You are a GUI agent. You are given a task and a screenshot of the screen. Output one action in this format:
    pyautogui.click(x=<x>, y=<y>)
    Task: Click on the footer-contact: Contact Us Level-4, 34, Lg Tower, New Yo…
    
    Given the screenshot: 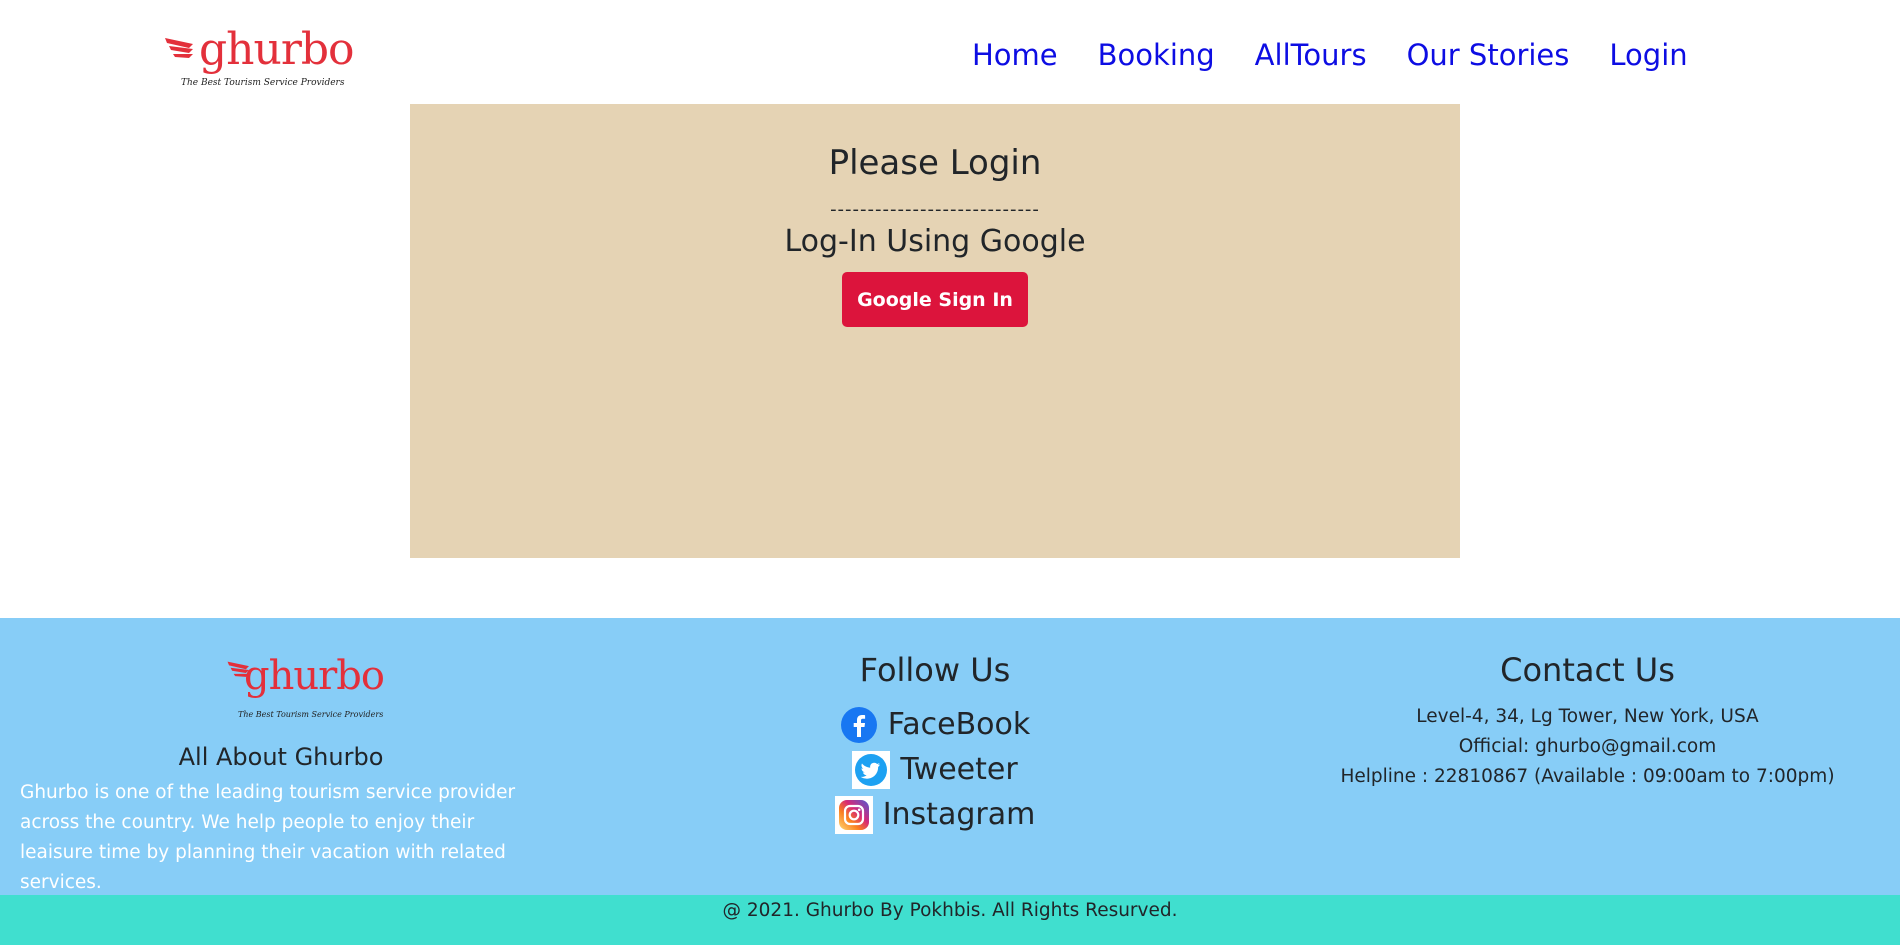 What is the action you would take?
    pyautogui.click(x=1587, y=705)
    